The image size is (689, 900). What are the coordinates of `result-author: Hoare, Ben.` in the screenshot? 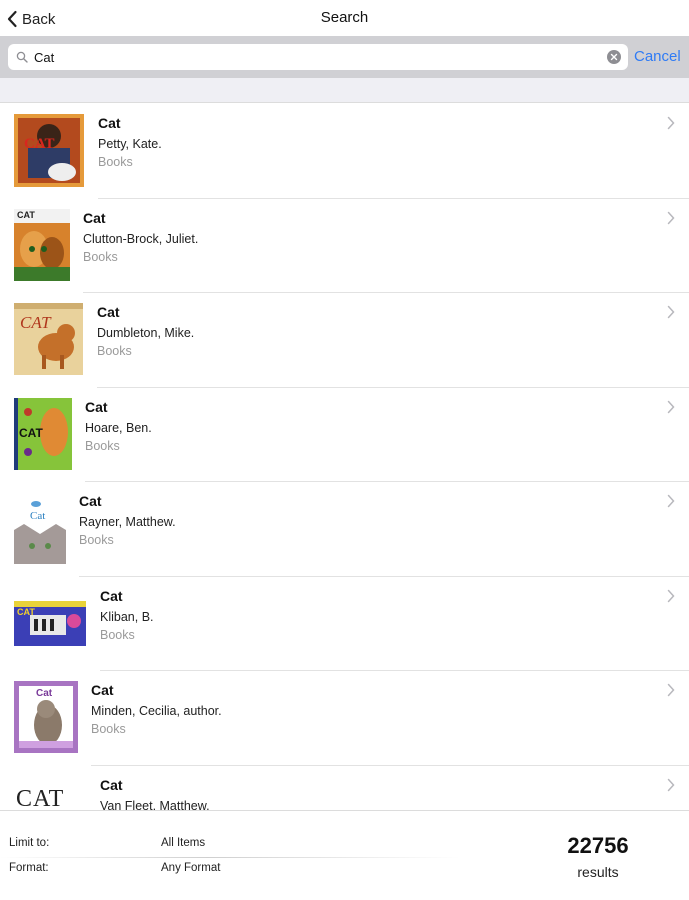 It's located at (118, 427).